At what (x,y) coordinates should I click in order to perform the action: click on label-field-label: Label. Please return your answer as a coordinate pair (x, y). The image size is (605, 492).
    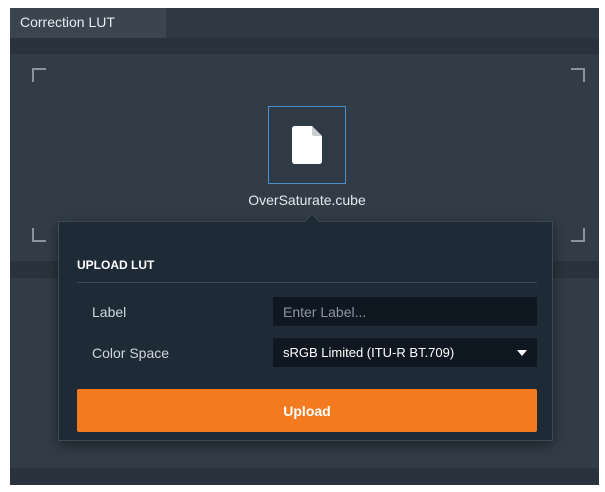
    Looking at the image, I should click on (109, 312).